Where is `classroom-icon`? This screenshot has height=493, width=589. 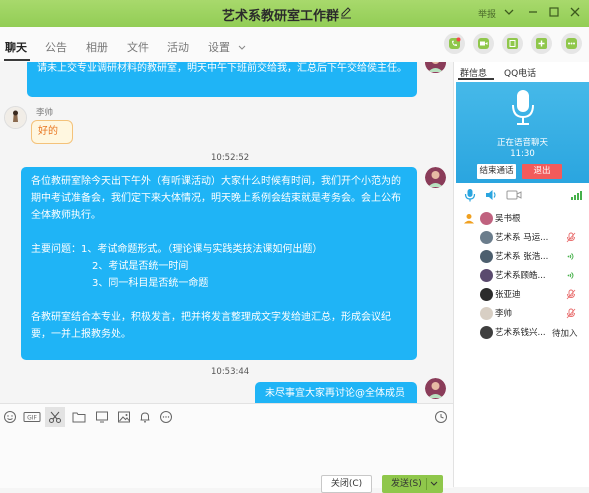
classroom-icon is located at coordinates (512, 43).